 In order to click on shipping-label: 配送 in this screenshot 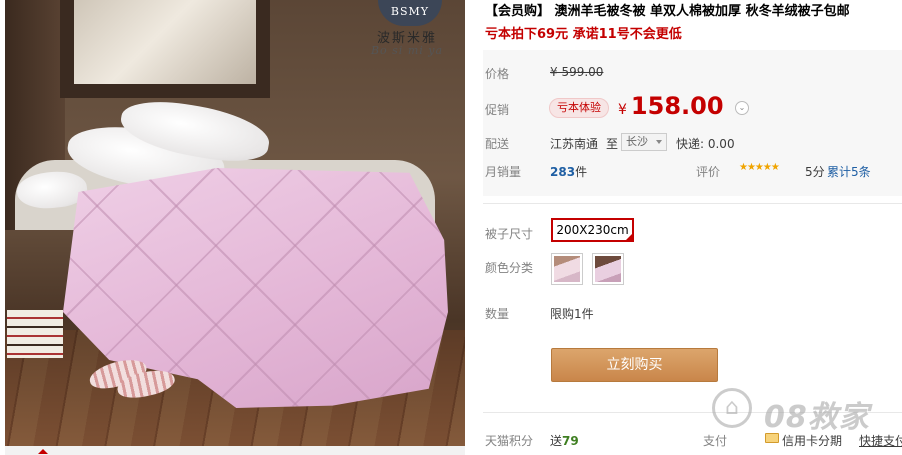, I will do `click(497, 144)`.